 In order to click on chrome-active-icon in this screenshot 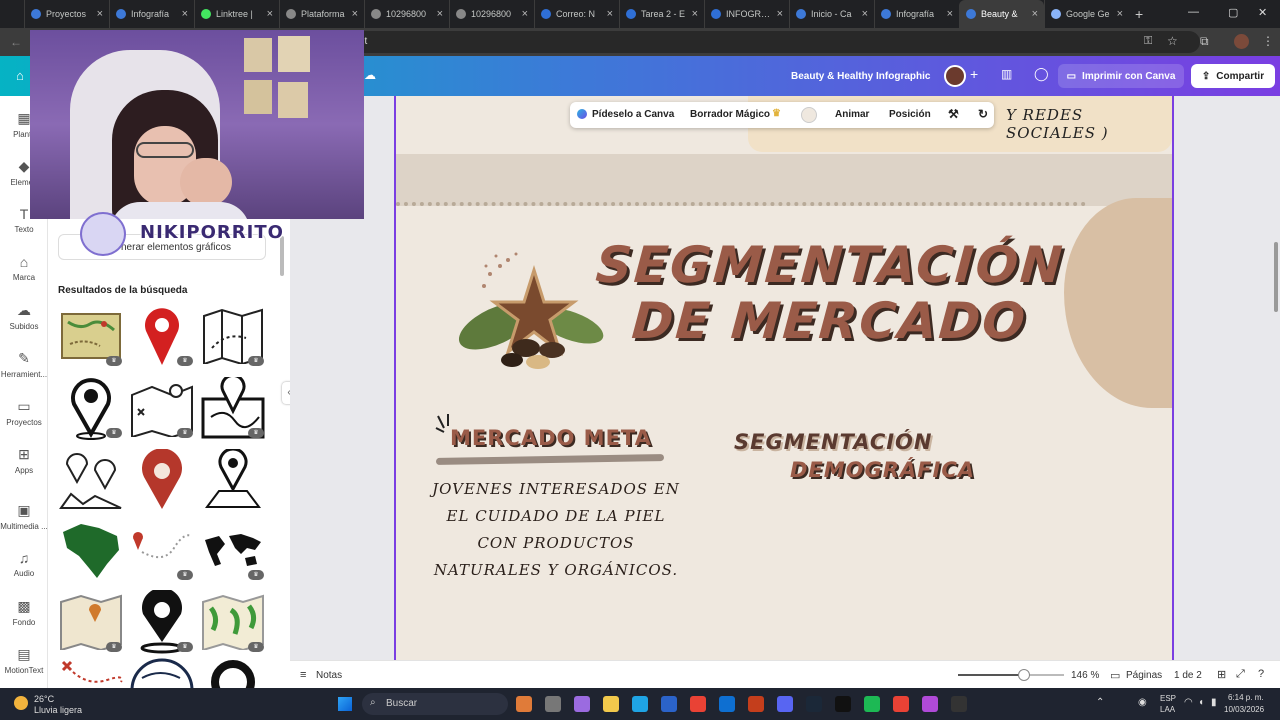, I will do `click(901, 704)`.